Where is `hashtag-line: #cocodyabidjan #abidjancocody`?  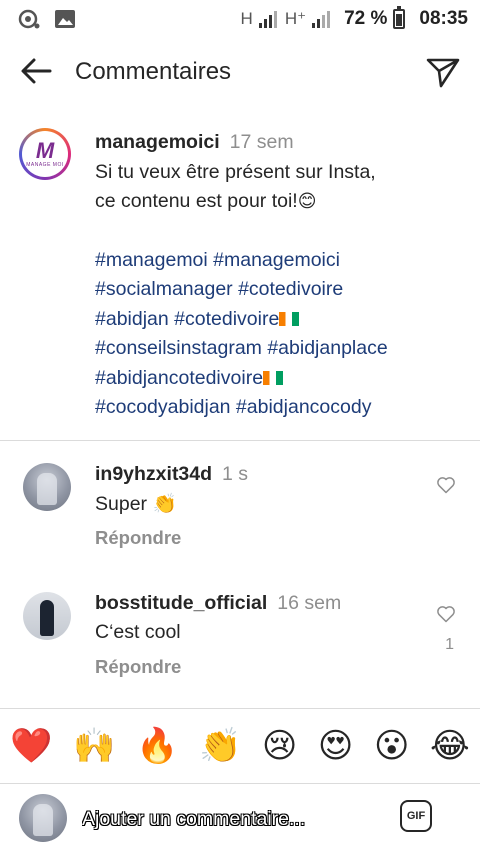
hashtag-line: #cocodyabidjan #abidjancocody is located at coordinates (275, 408).